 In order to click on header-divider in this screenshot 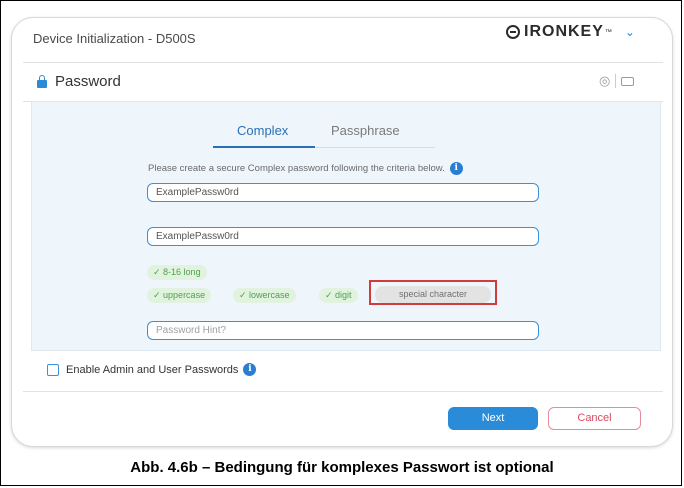, I will do `click(343, 62)`.